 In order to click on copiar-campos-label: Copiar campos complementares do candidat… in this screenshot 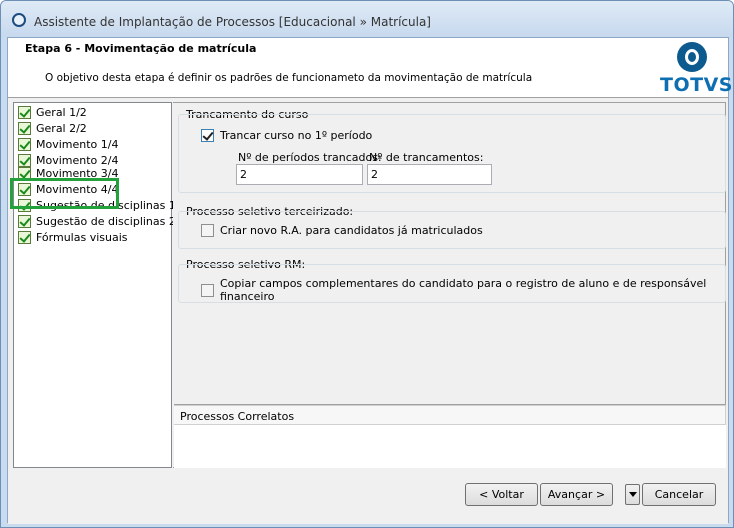, I will do `click(463, 290)`.